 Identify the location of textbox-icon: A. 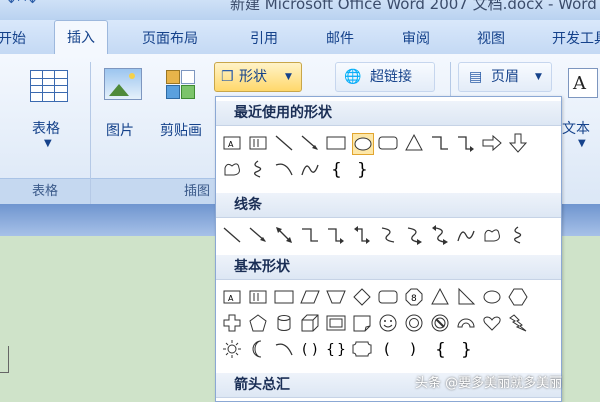
(583, 83).